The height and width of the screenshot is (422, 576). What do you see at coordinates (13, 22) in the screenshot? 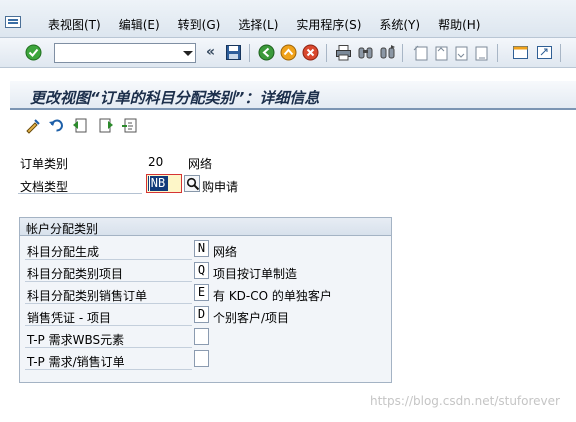
I see `window-menu-icon` at bounding box center [13, 22].